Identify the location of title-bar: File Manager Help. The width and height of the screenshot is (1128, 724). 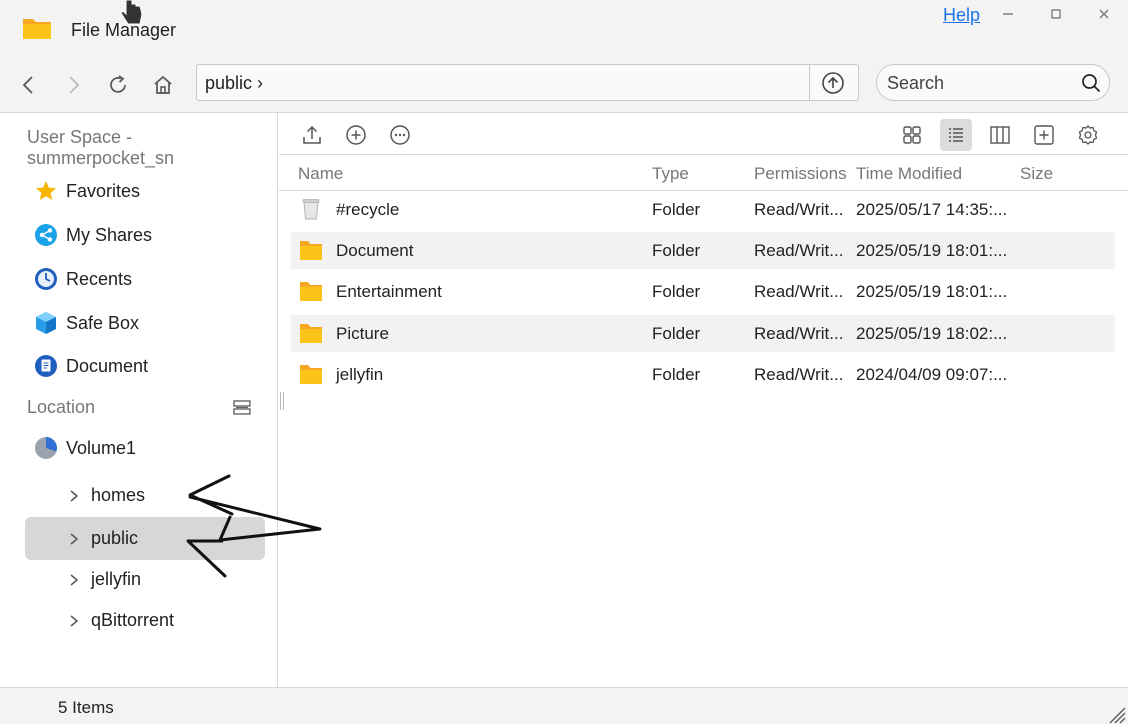
(564, 28).